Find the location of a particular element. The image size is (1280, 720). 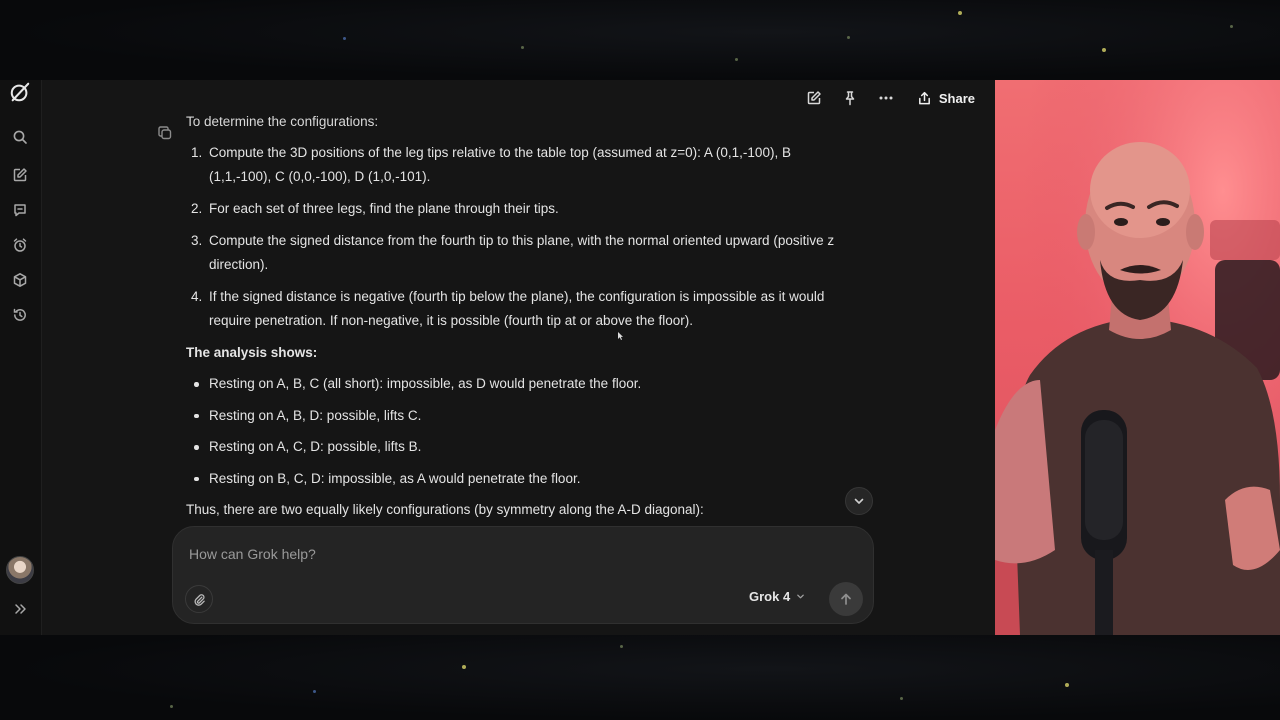

chat-bubble-icon is located at coordinates (20, 210).